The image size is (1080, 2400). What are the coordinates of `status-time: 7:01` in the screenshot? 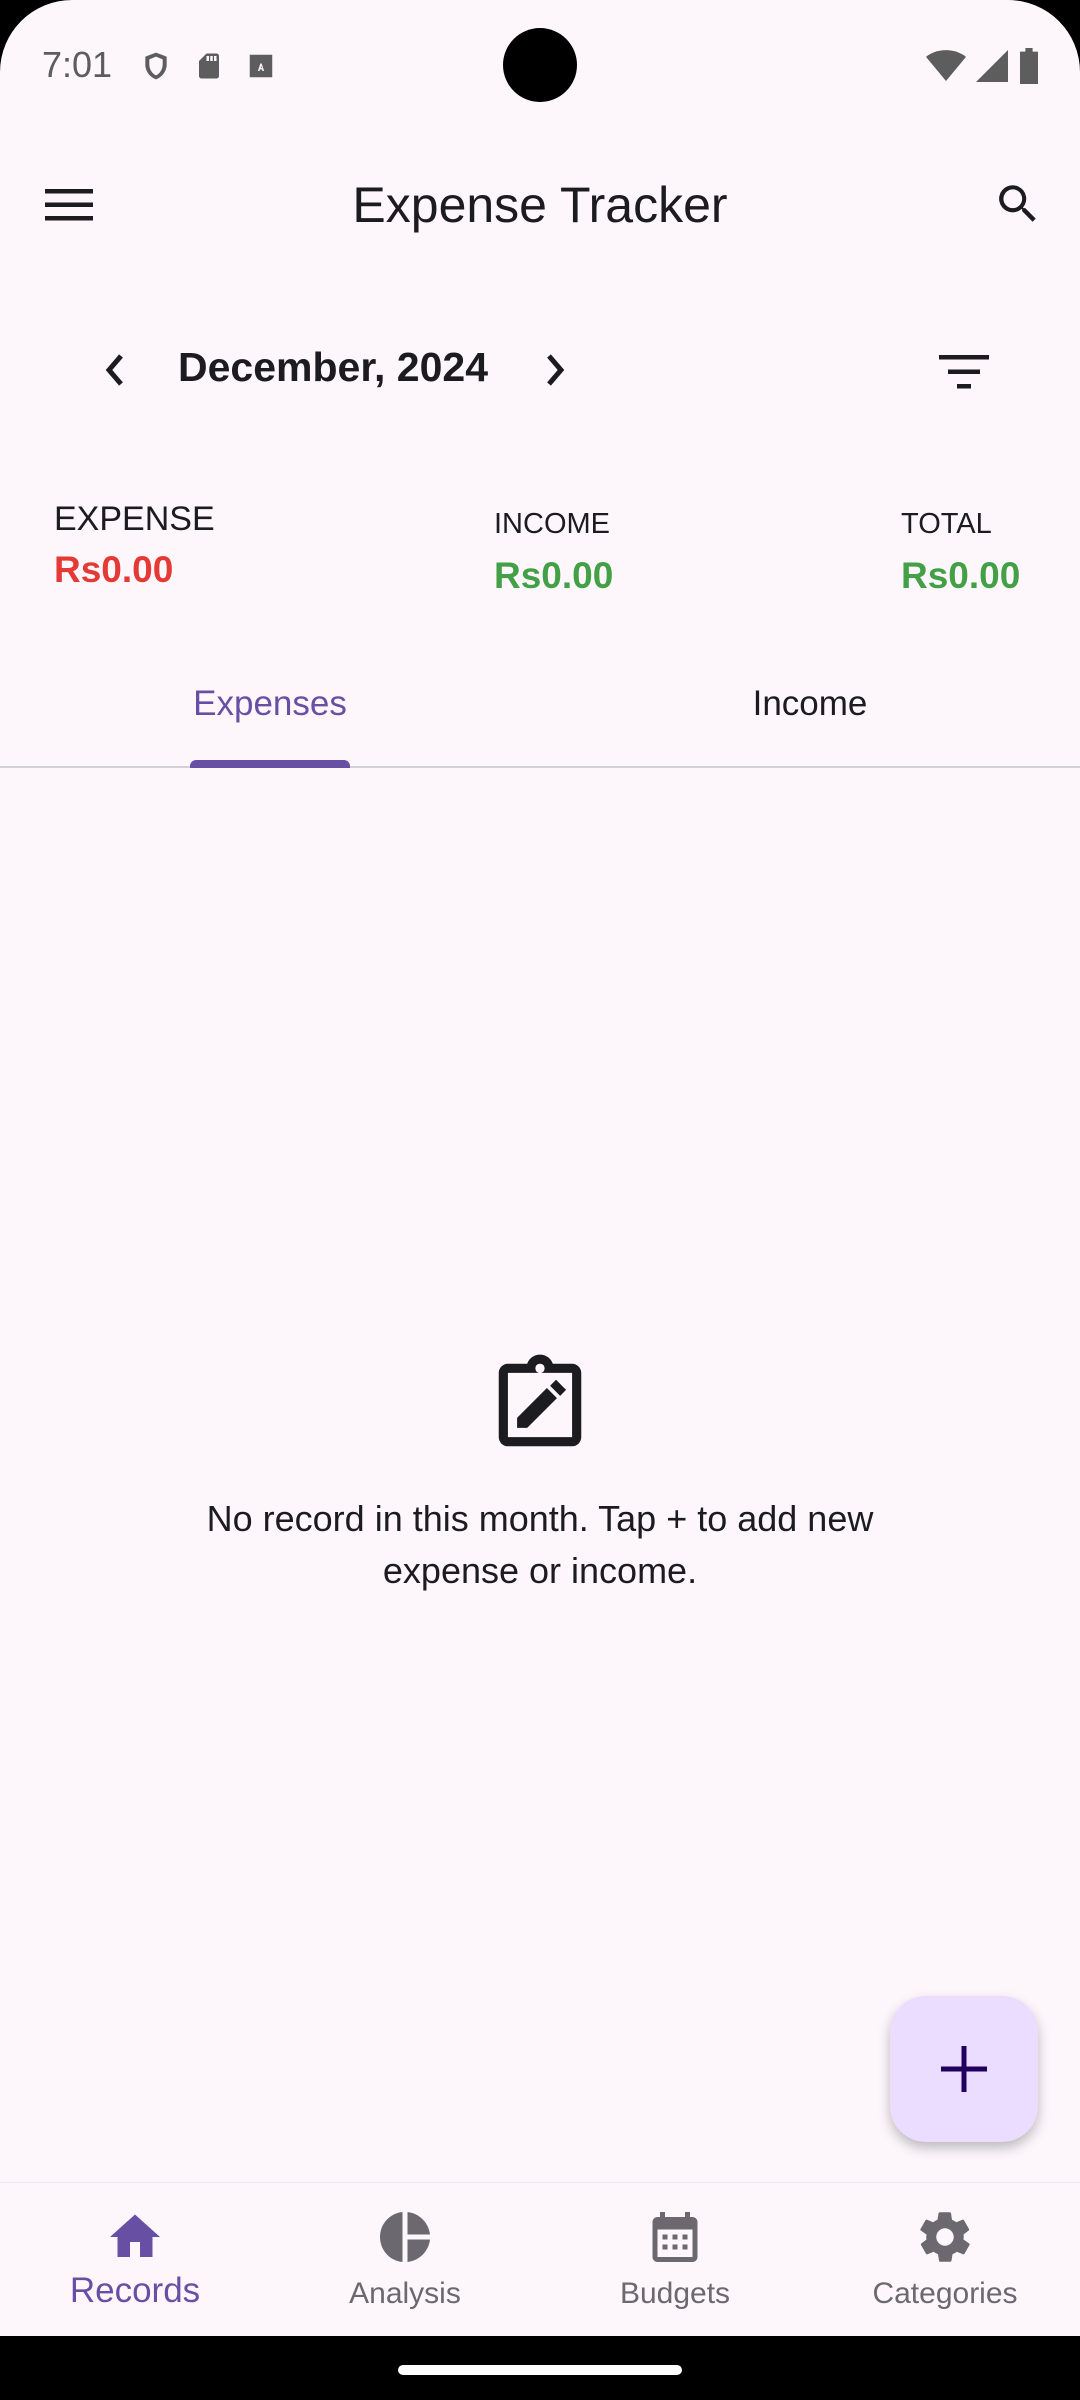 It's located at (77, 64).